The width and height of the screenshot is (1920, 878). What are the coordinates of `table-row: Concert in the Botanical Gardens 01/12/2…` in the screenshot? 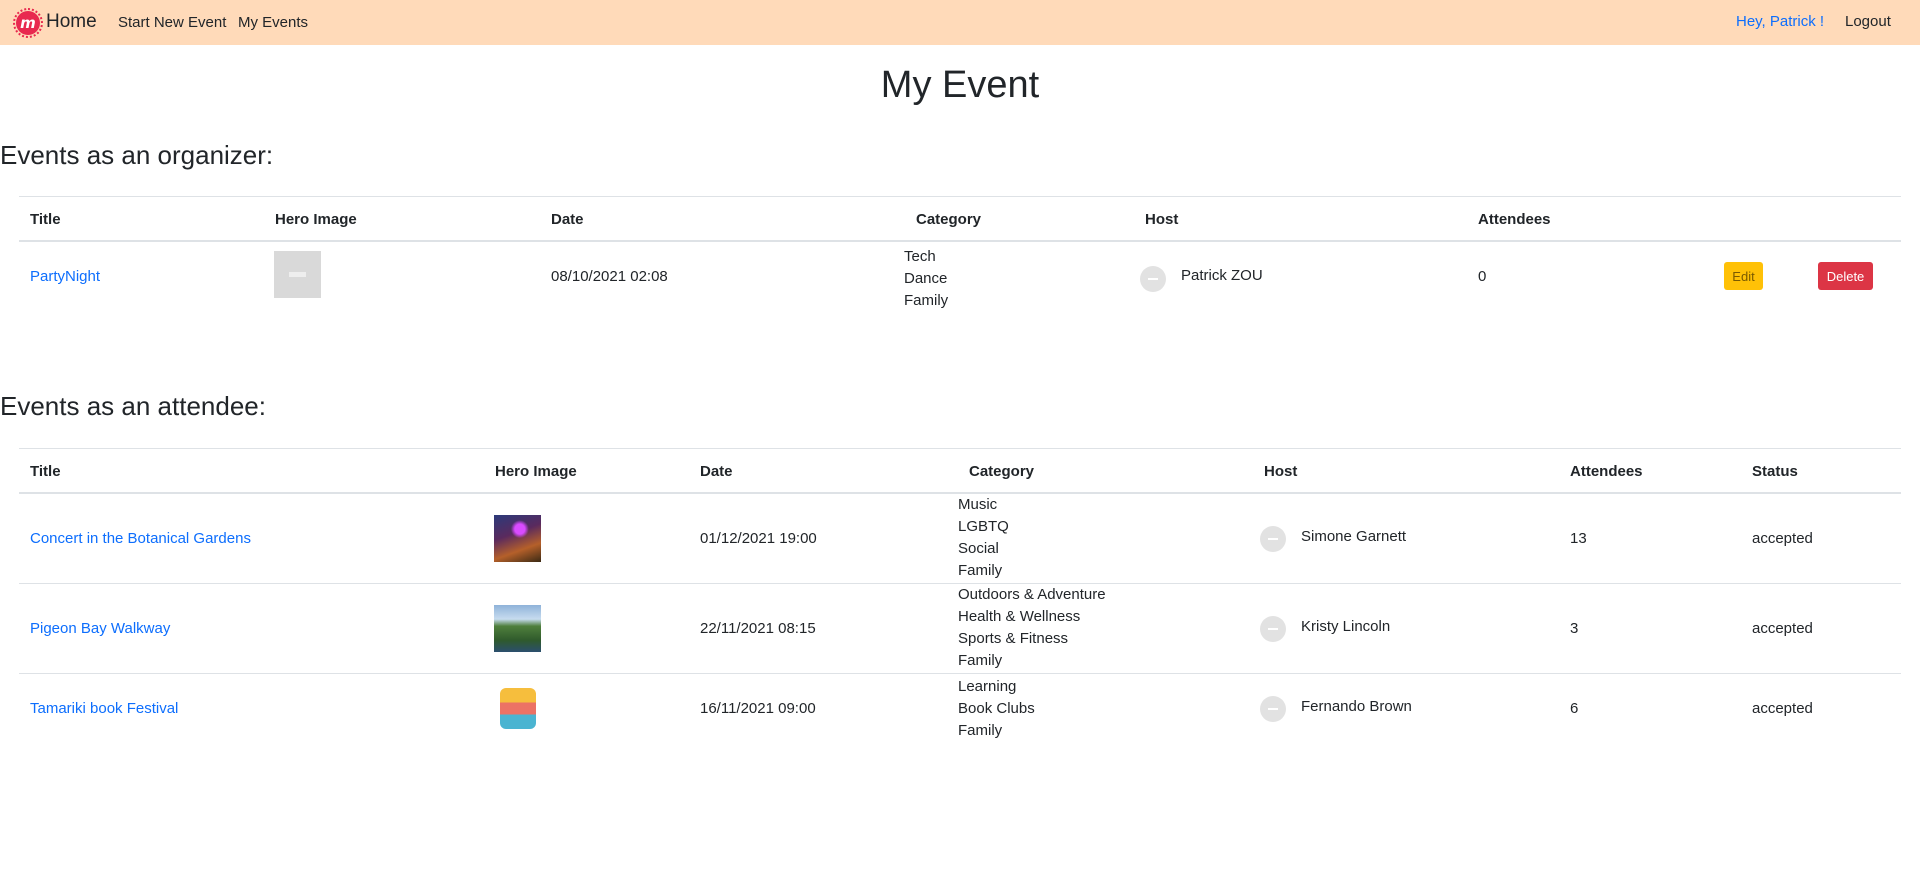 It's located at (960, 539).